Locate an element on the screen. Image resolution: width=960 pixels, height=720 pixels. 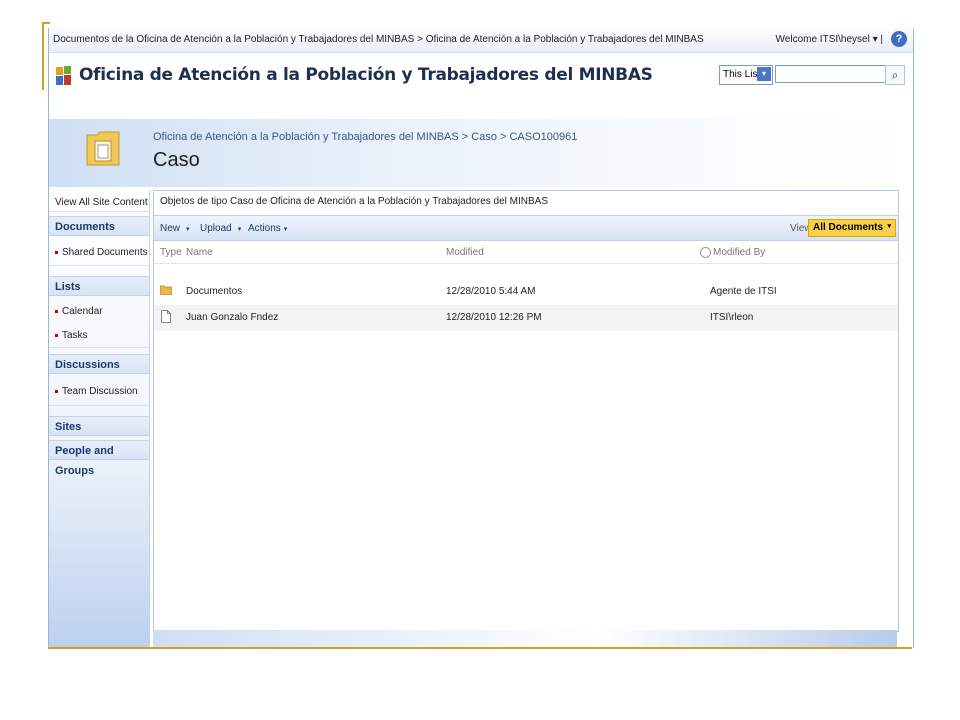
new-menu-button: New ▾ is located at coordinates (175, 228).